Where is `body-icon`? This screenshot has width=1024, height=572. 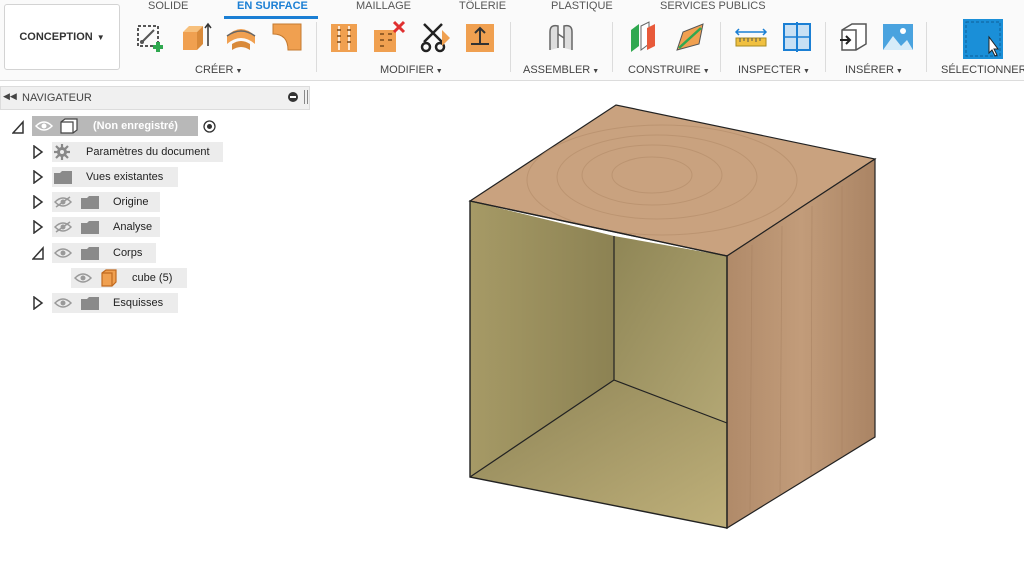
body-icon is located at coordinates (109, 278).